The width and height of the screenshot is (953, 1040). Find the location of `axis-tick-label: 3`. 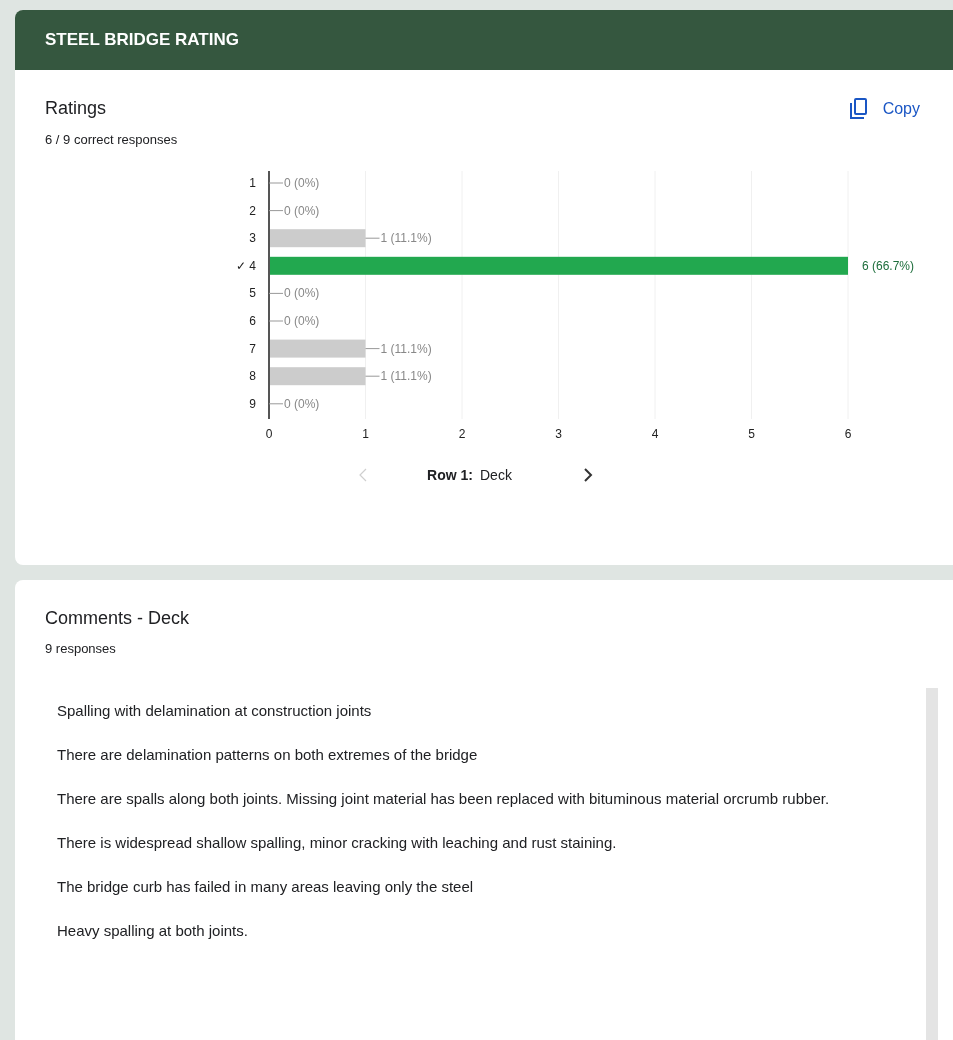

axis-tick-label: 3 is located at coordinates (558, 434).